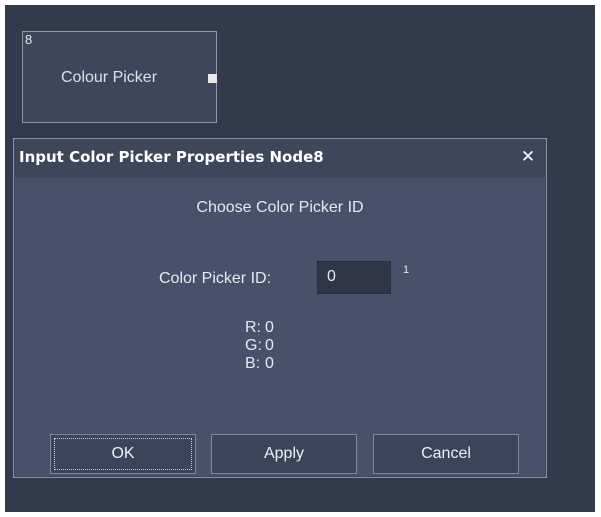 The image size is (601, 517). Describe the element at coordinates (280, 207) in the screenshot. I see `dialog-heading: Choose Color Picker ID` at that location.